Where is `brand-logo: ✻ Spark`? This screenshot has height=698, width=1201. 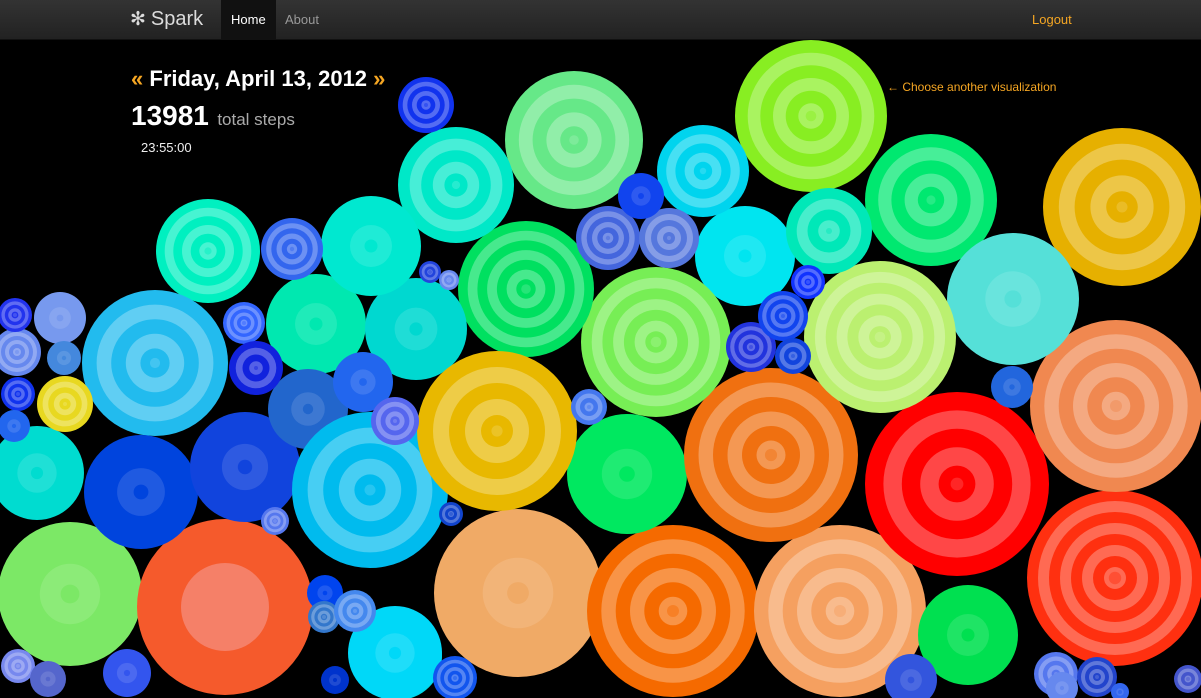
brand-logo: ✻ Spark is located at coordinates (166, 20).